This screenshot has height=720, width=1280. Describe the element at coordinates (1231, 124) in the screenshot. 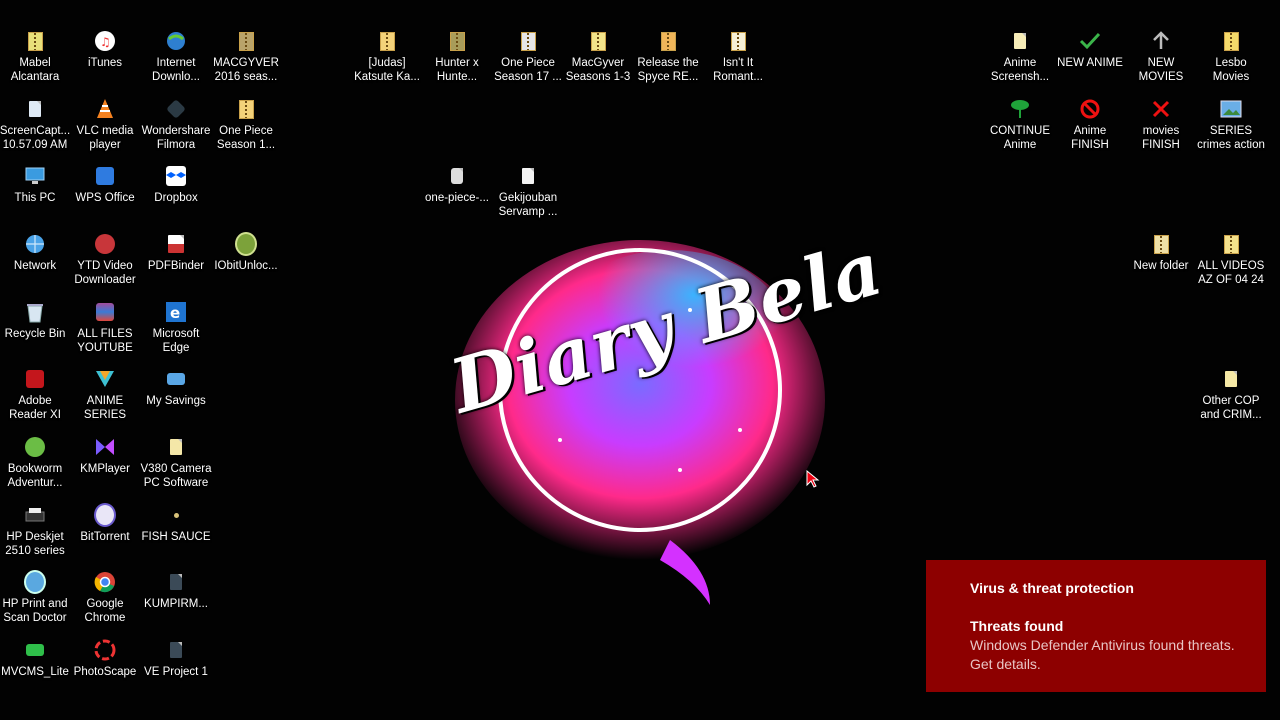

I see `desktop-icon-series-crimes: SERIES crimes action` at that location.